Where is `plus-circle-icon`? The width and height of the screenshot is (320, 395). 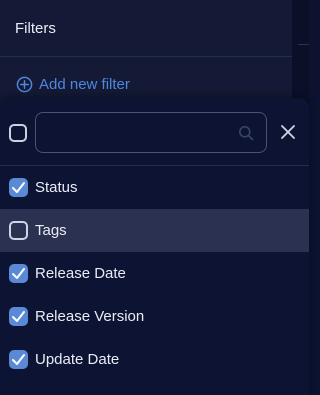 plus-circle-icon is located at coordinates (24, 84).